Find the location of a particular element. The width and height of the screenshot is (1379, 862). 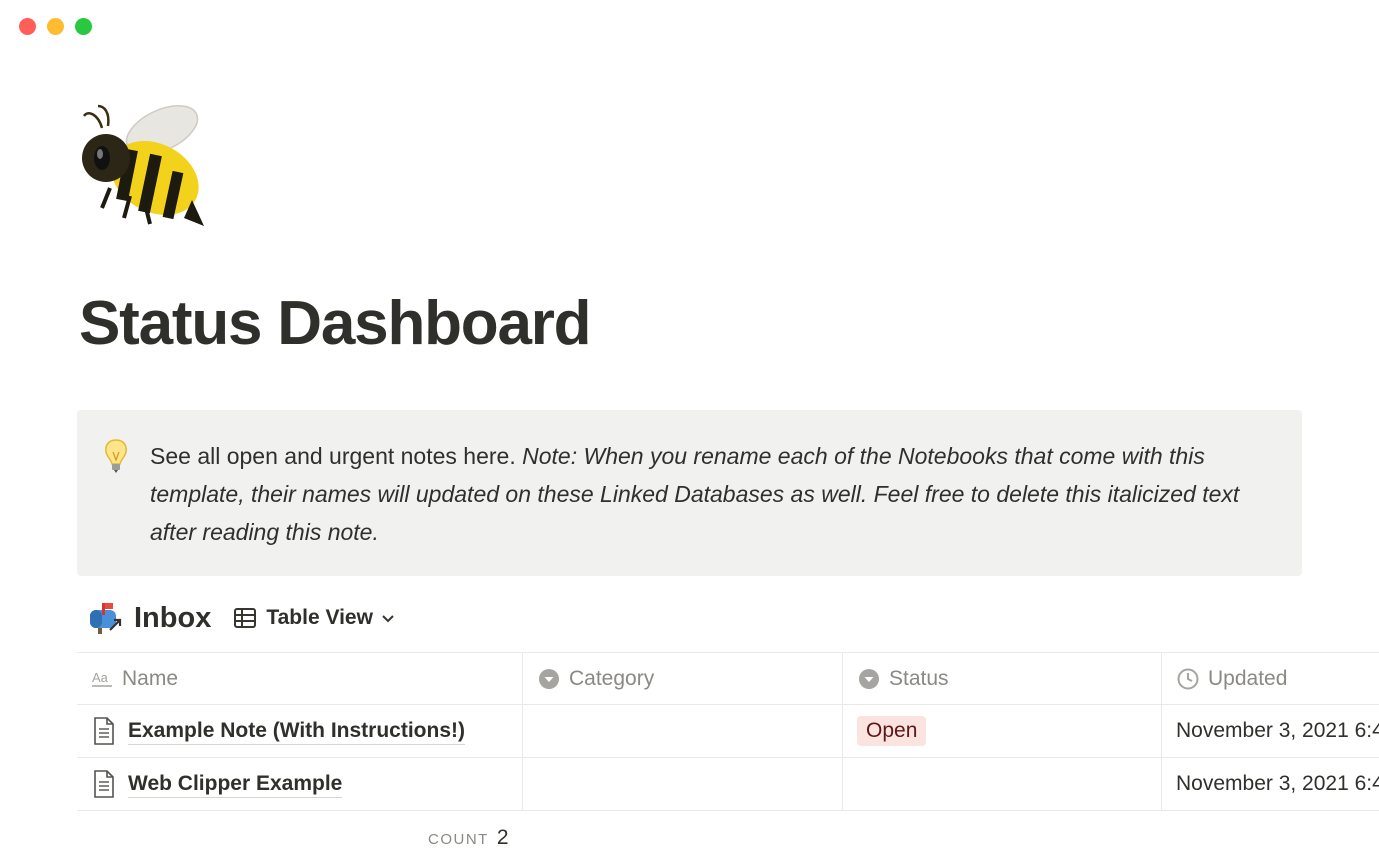

status-cell is located at coordinates (1002, 784).